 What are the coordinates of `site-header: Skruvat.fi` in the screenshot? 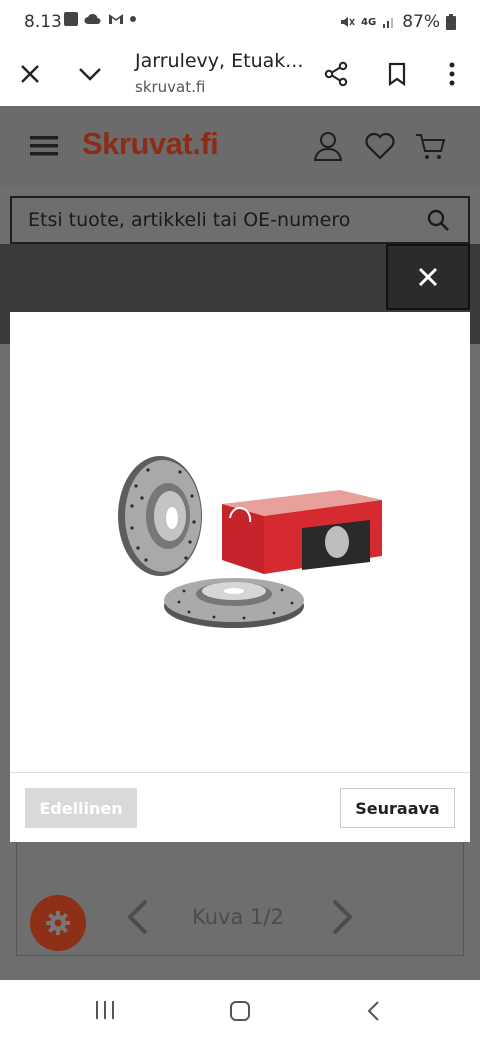 It's located at (240, 146).